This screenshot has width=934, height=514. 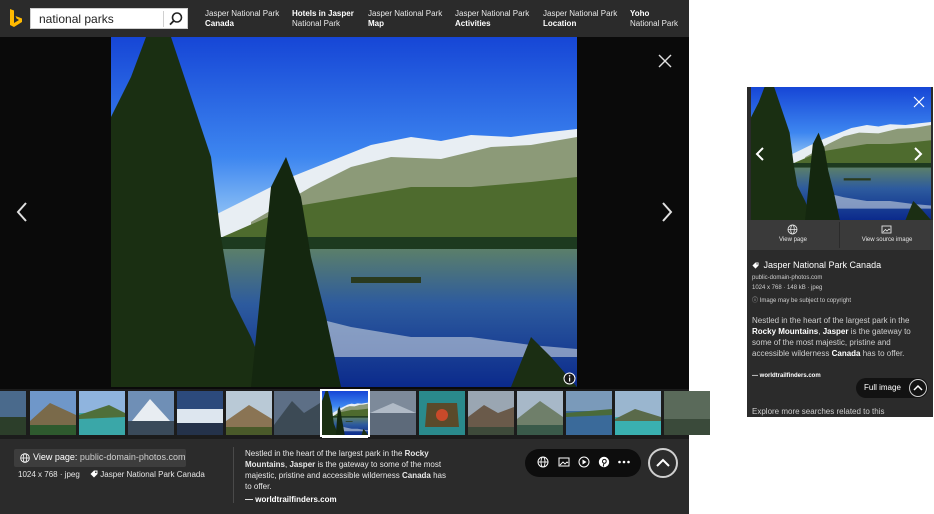 I want to click on view-page-label: View page:, so click(x=55, y=457).